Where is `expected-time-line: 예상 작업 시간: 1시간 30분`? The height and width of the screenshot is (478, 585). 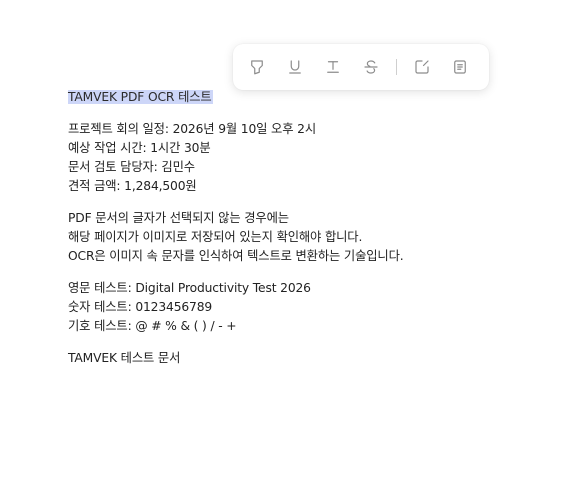
expected-time-line: 예상 작업 시간: 1시간 30분 is located at coordinates (318, 148).